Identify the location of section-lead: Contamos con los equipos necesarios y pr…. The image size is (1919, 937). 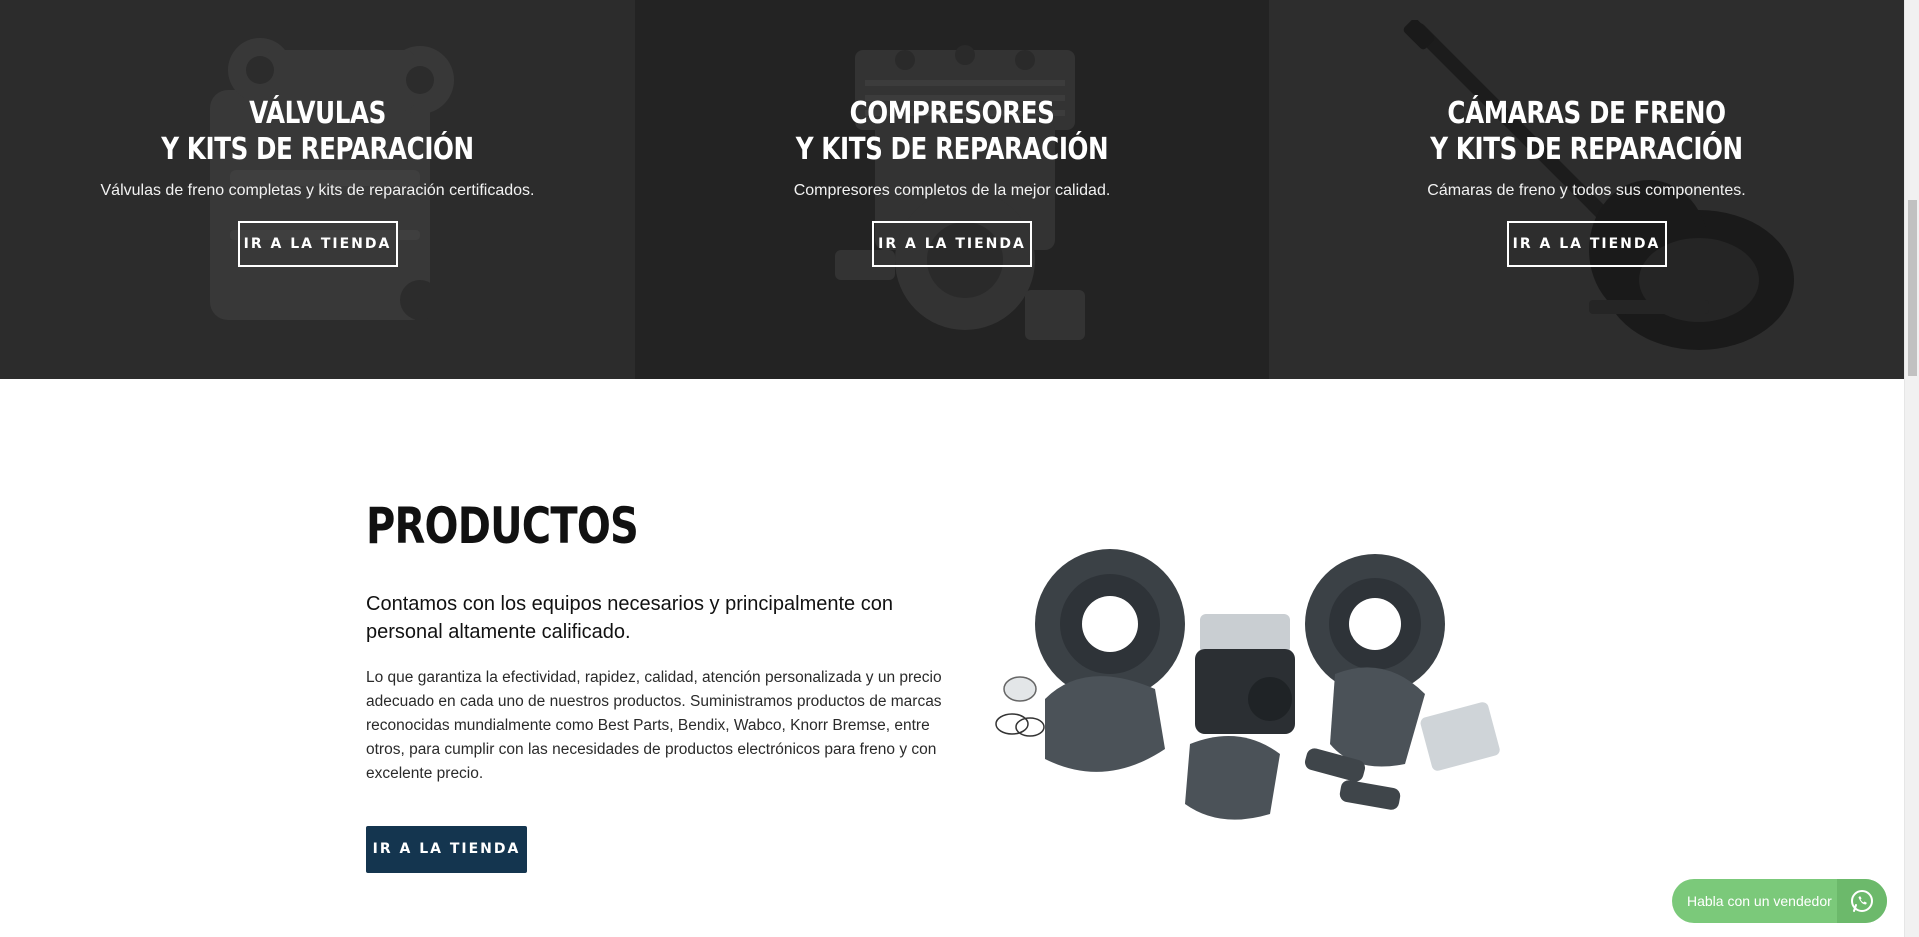
(629, 618).